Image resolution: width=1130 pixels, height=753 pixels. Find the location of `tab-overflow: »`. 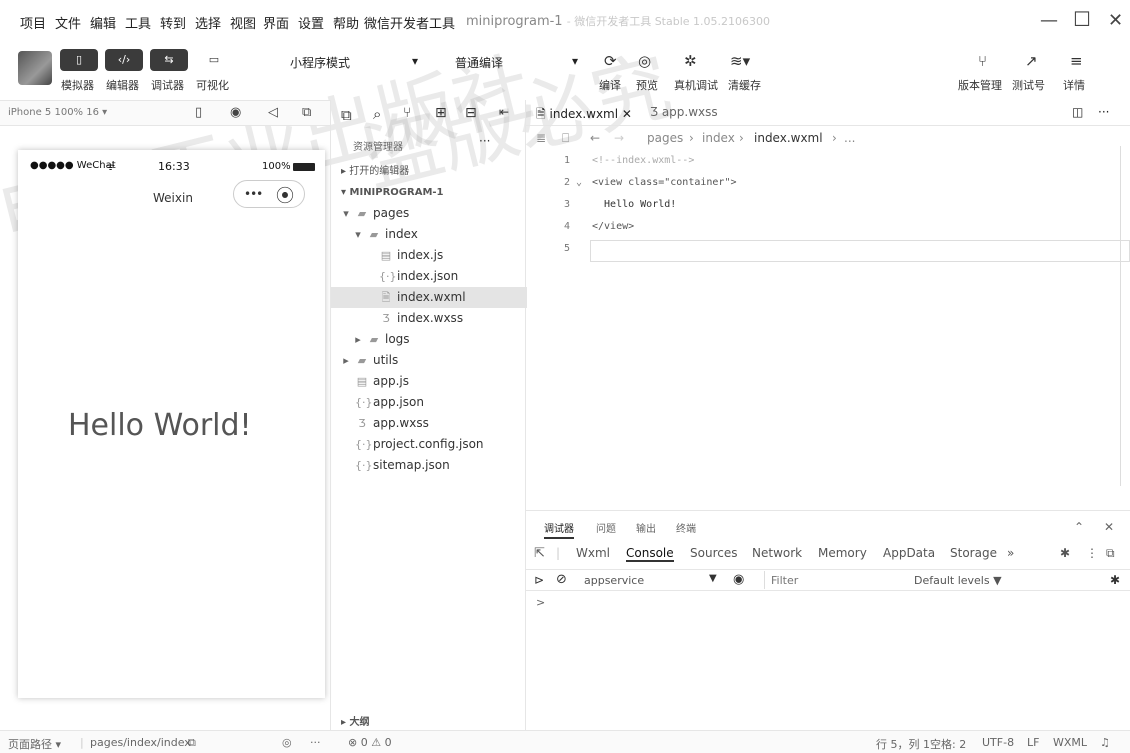

tab-overflow: » is located at coordinates (1010, 553).